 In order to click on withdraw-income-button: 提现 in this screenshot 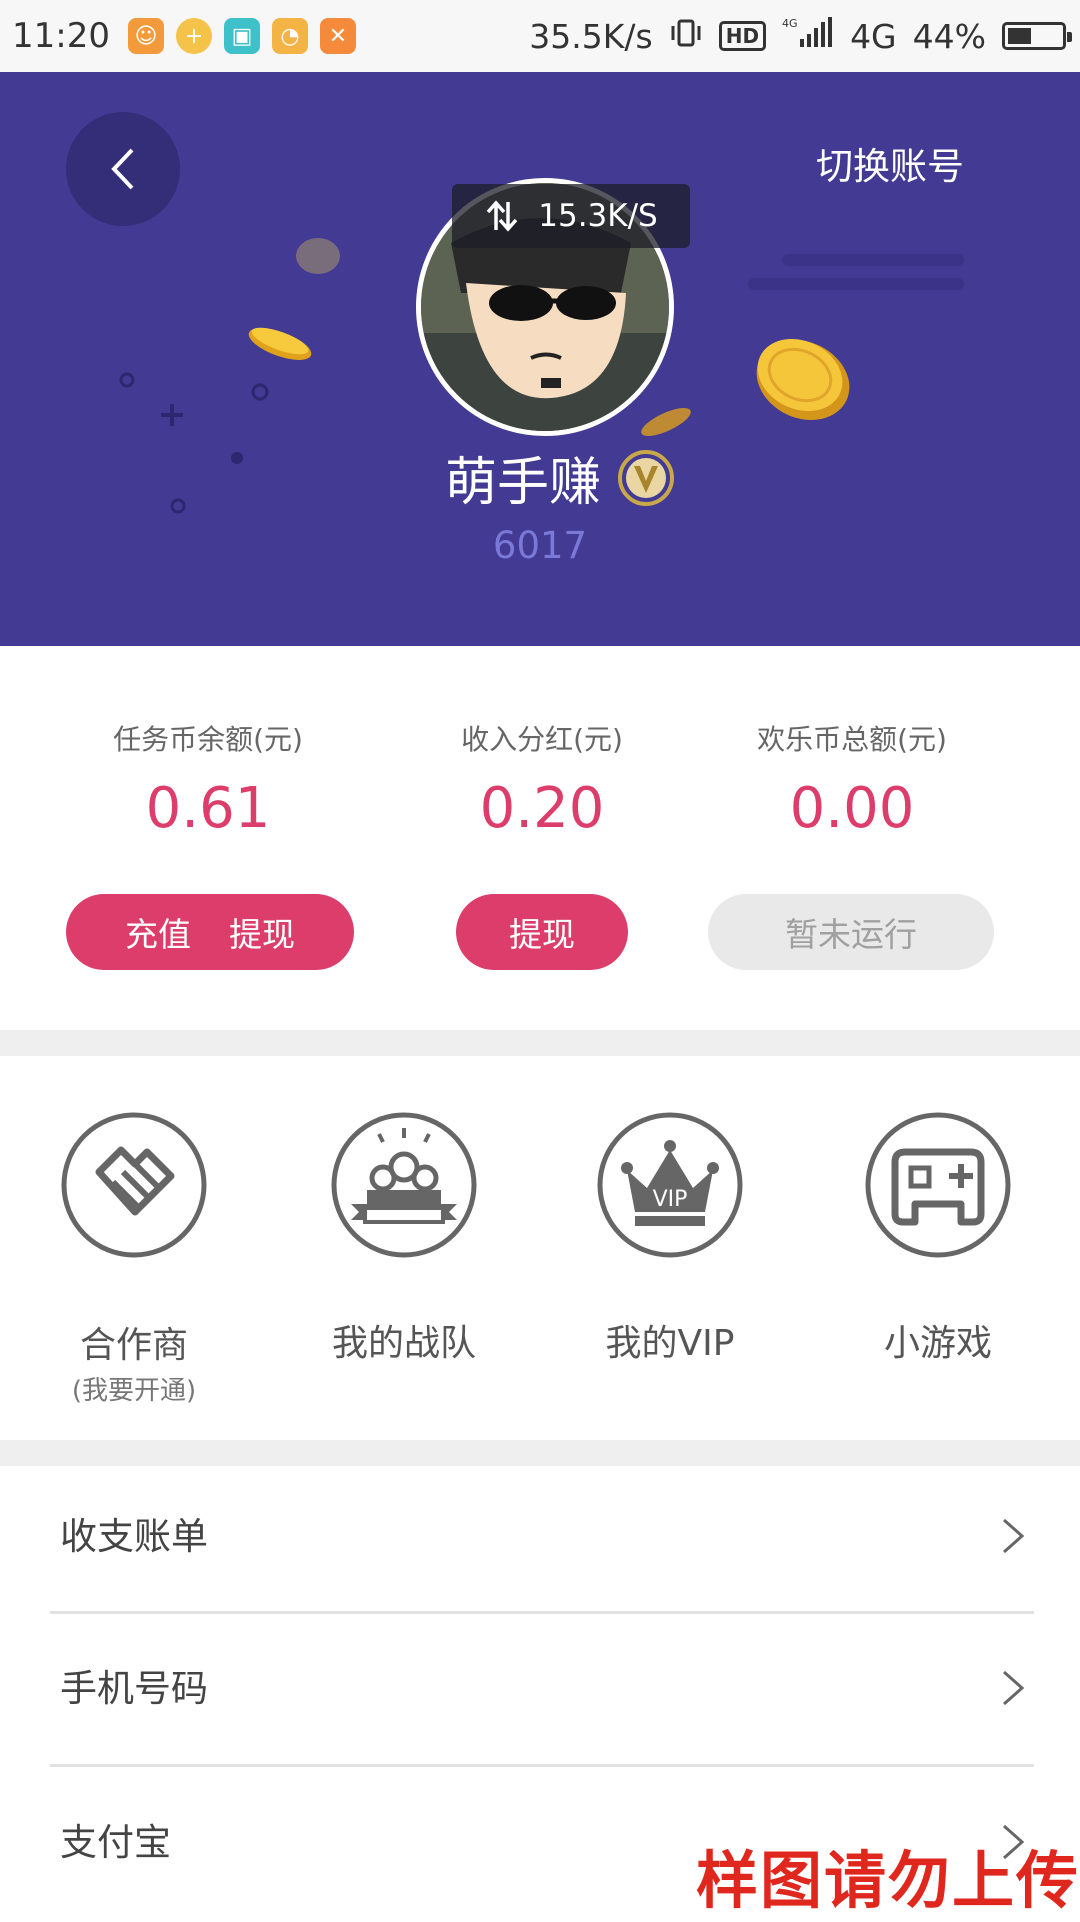, I will do `click(542, 932)`.